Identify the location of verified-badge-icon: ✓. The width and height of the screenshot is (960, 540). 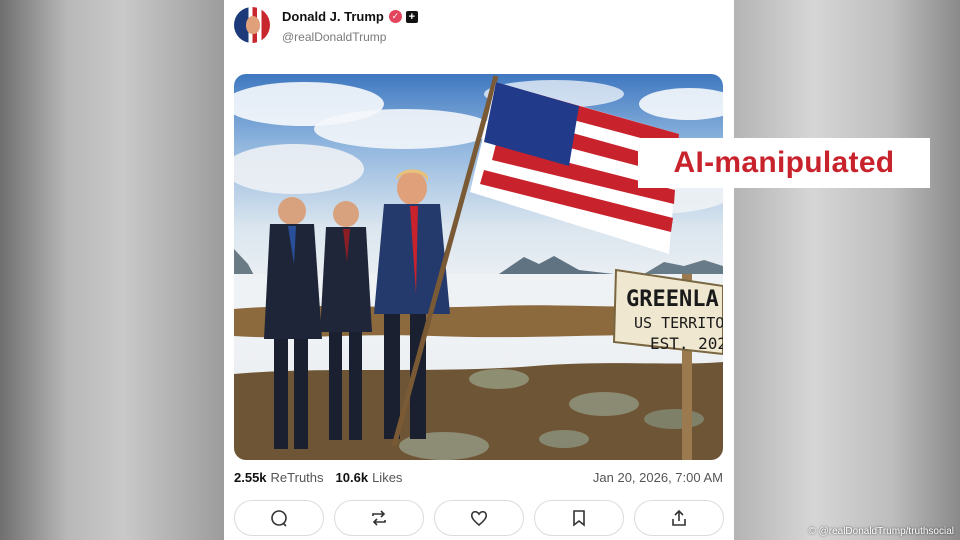
(395, 16).